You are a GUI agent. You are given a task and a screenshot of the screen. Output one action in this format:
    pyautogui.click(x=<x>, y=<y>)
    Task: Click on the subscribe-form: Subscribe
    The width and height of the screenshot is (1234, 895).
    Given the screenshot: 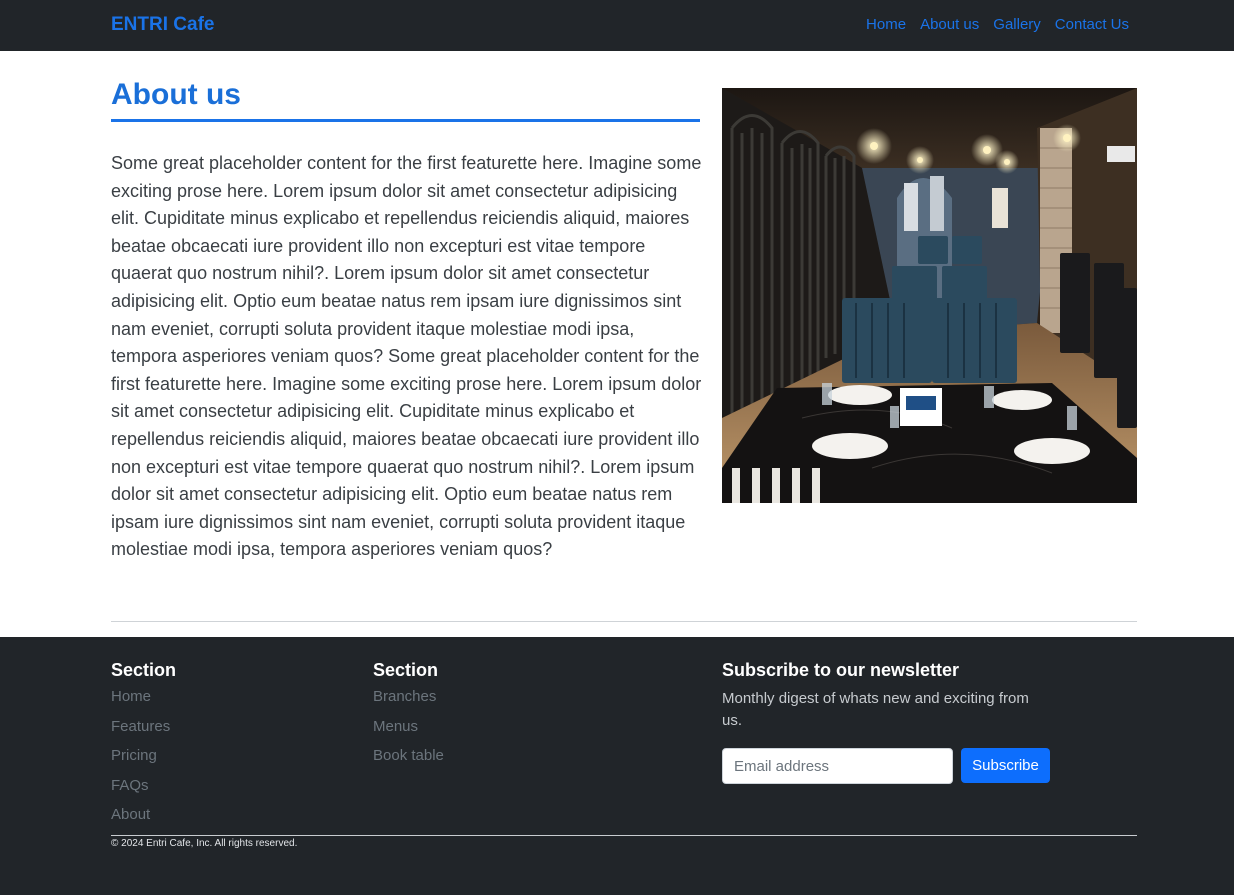 What is the action you would take?
    pyautogui.click(x=886, y=766)
    